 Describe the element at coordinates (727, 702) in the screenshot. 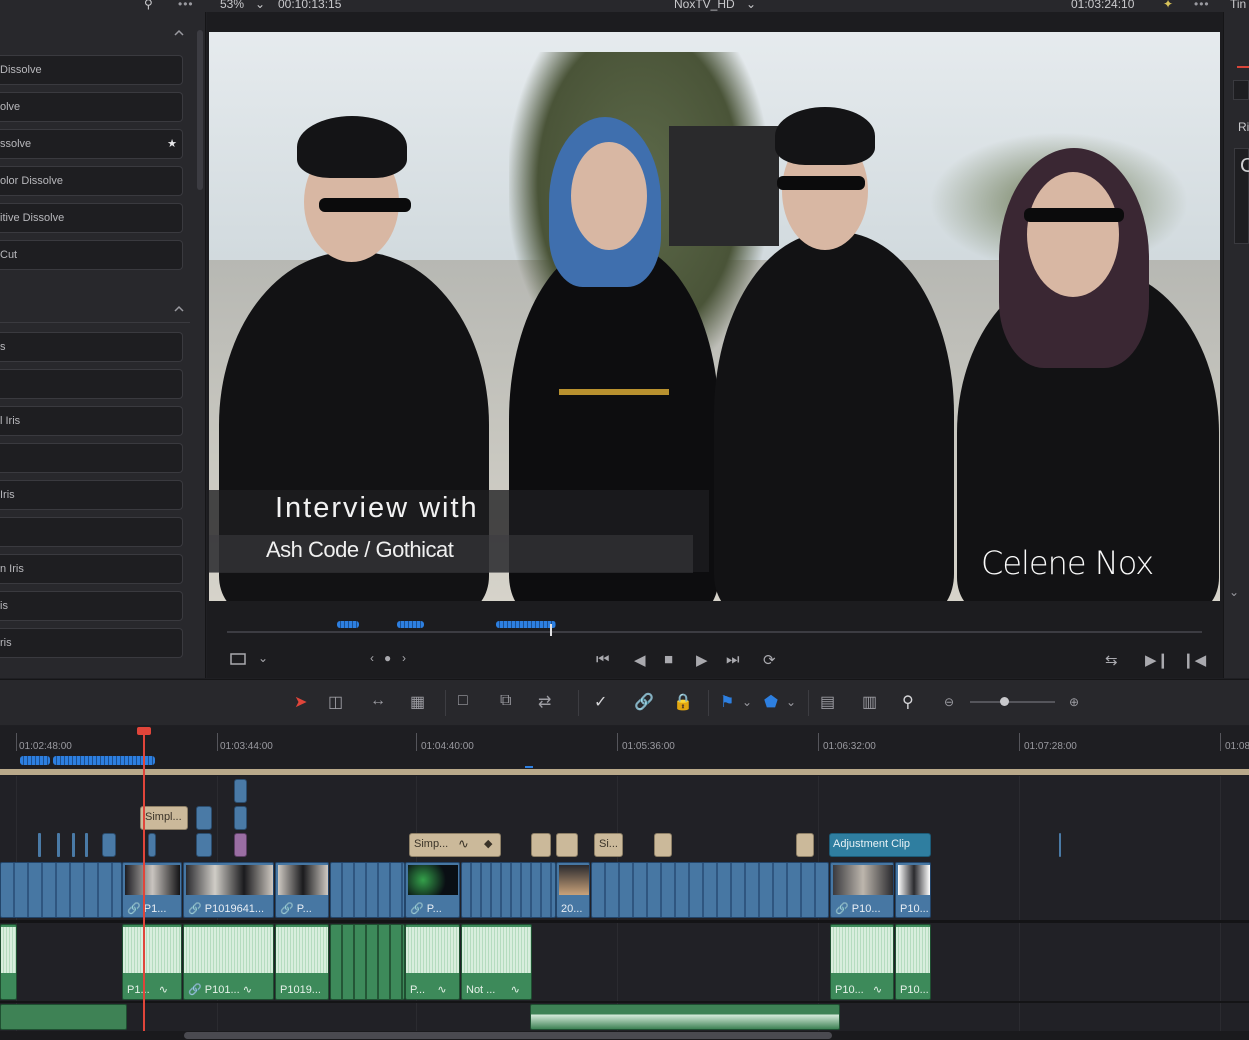

I see `flag-icon: ⚑` at that location.